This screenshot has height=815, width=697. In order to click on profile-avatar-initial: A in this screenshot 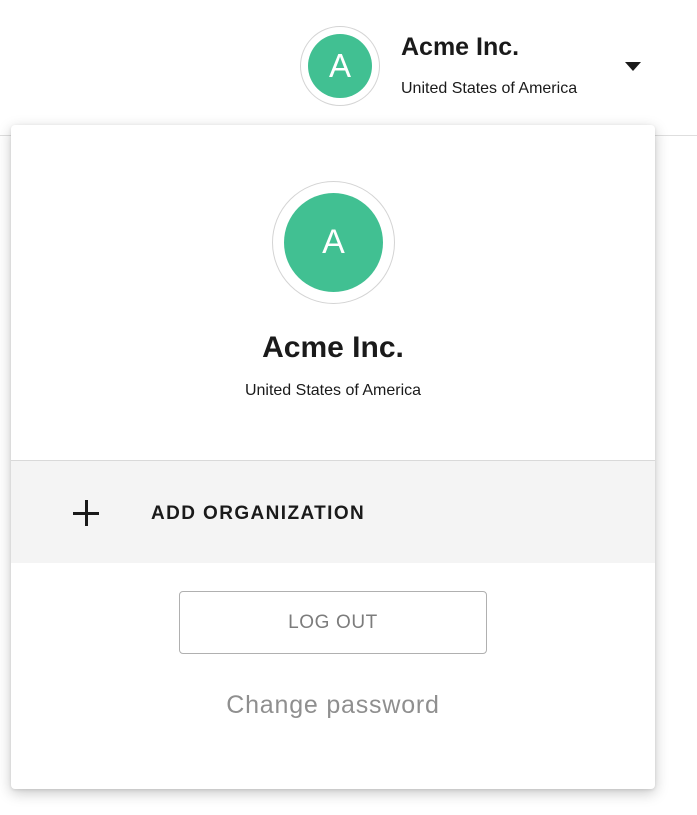, I will do `click(333, 242)`.